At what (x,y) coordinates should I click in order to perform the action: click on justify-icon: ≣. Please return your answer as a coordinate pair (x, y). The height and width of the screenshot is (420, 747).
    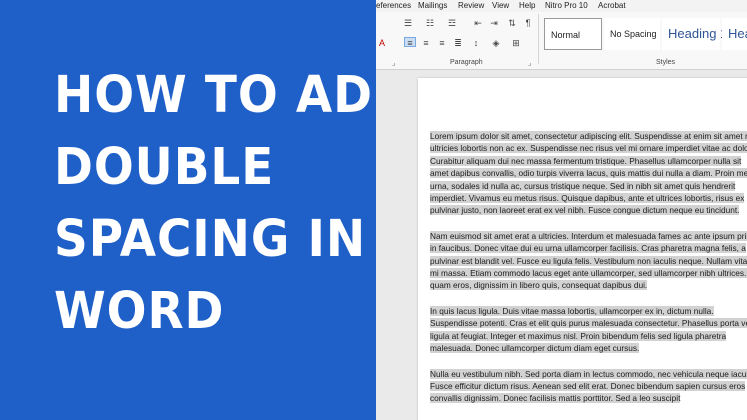
    Looking at the image, I should click on (458, 43).